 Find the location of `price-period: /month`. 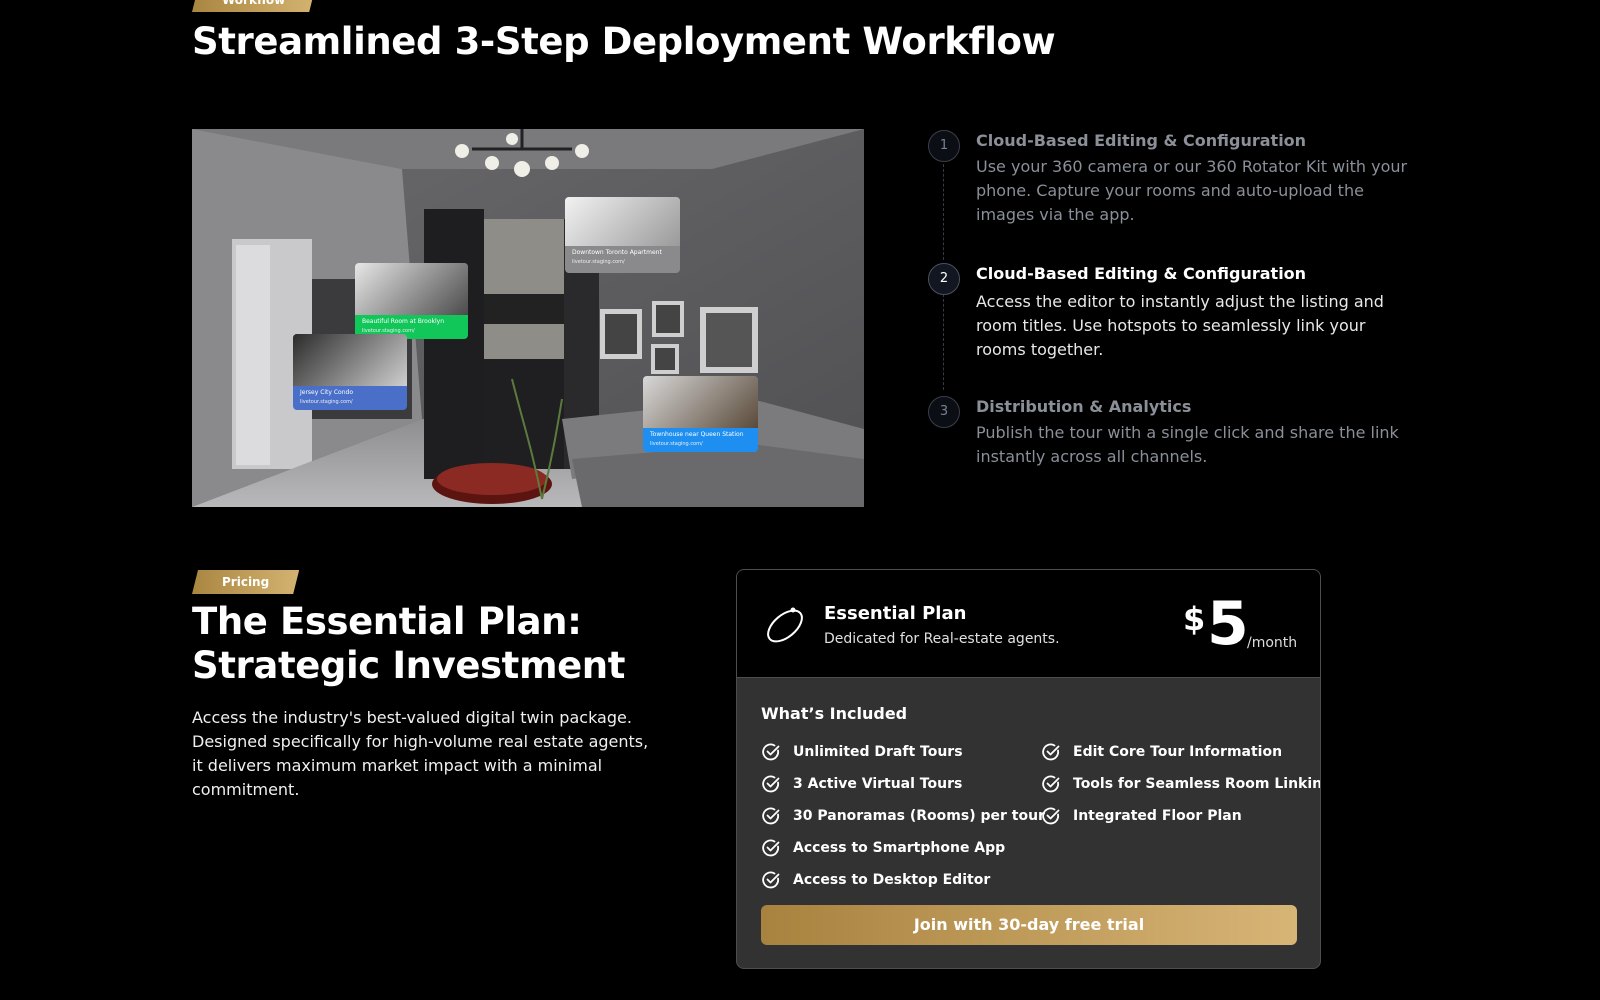

price-period: /month is located at coordinates (1272, 643).